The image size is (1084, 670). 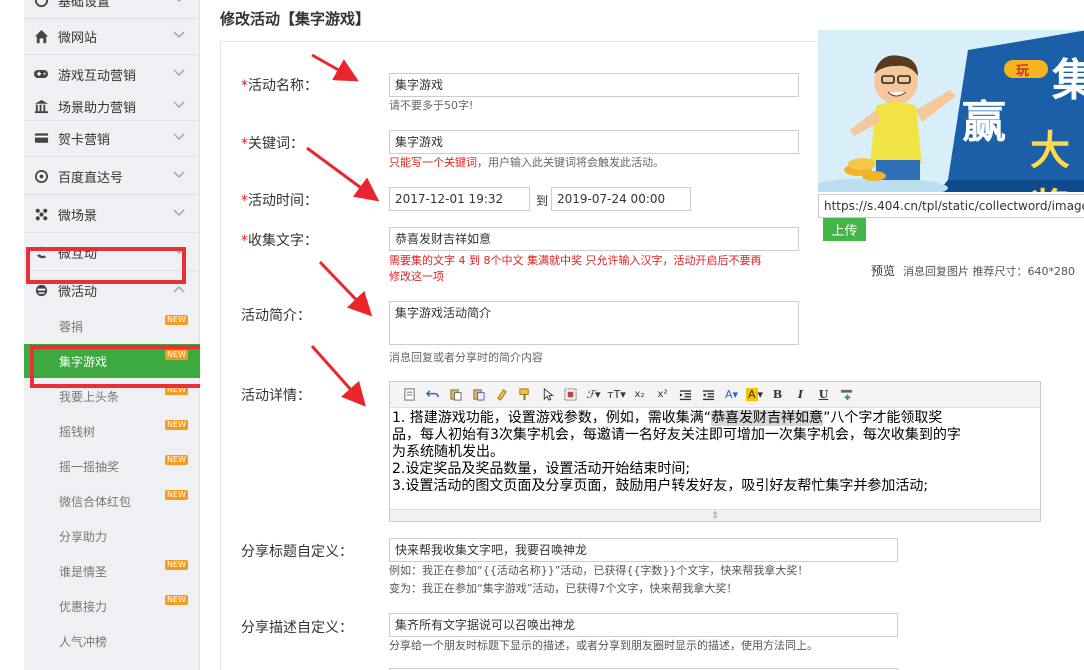 What do you see at coordinates (501, 395) in the screenshot?
I see `clear-format-icon` at bounding box center [501, 395].